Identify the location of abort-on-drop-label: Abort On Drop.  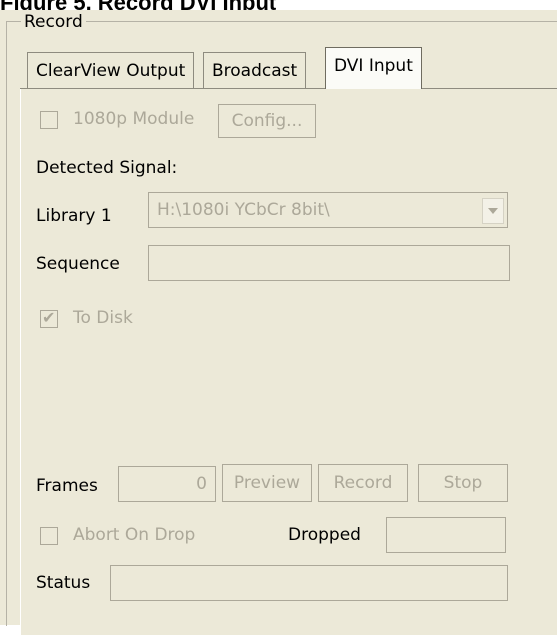
(134, 535).